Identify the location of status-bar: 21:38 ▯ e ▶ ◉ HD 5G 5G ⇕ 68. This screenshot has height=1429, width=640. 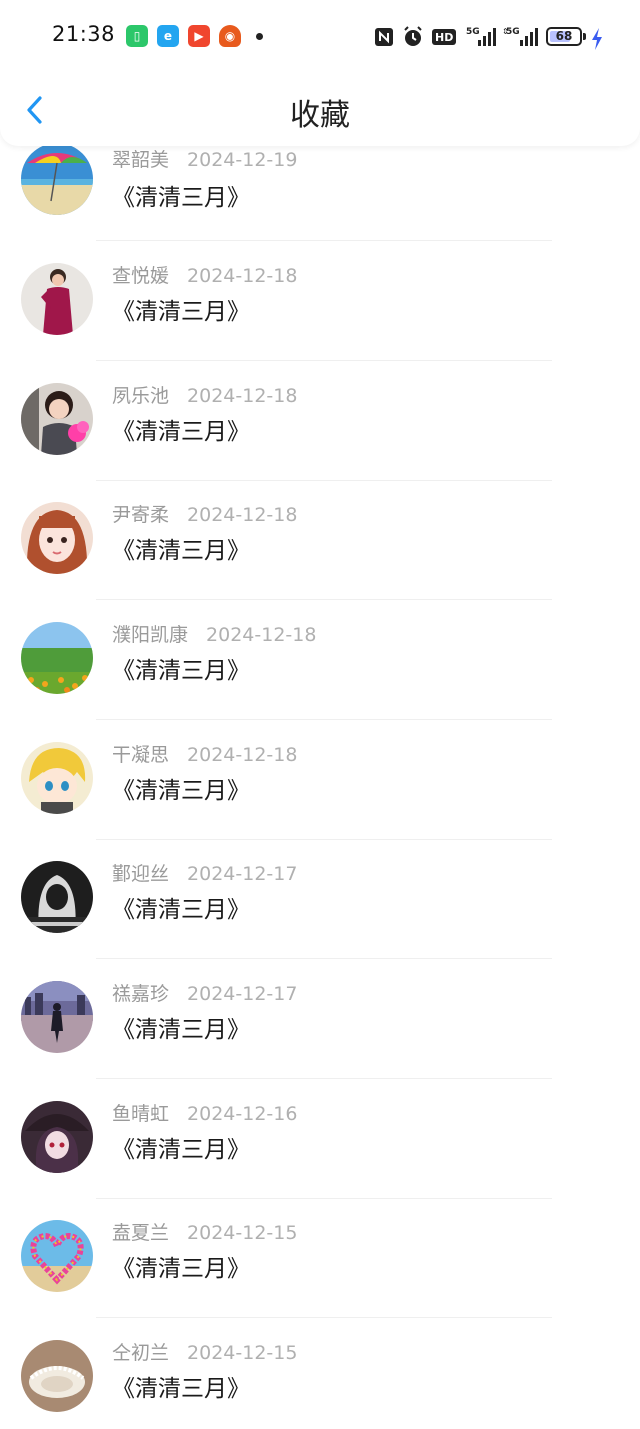
(320, 36).